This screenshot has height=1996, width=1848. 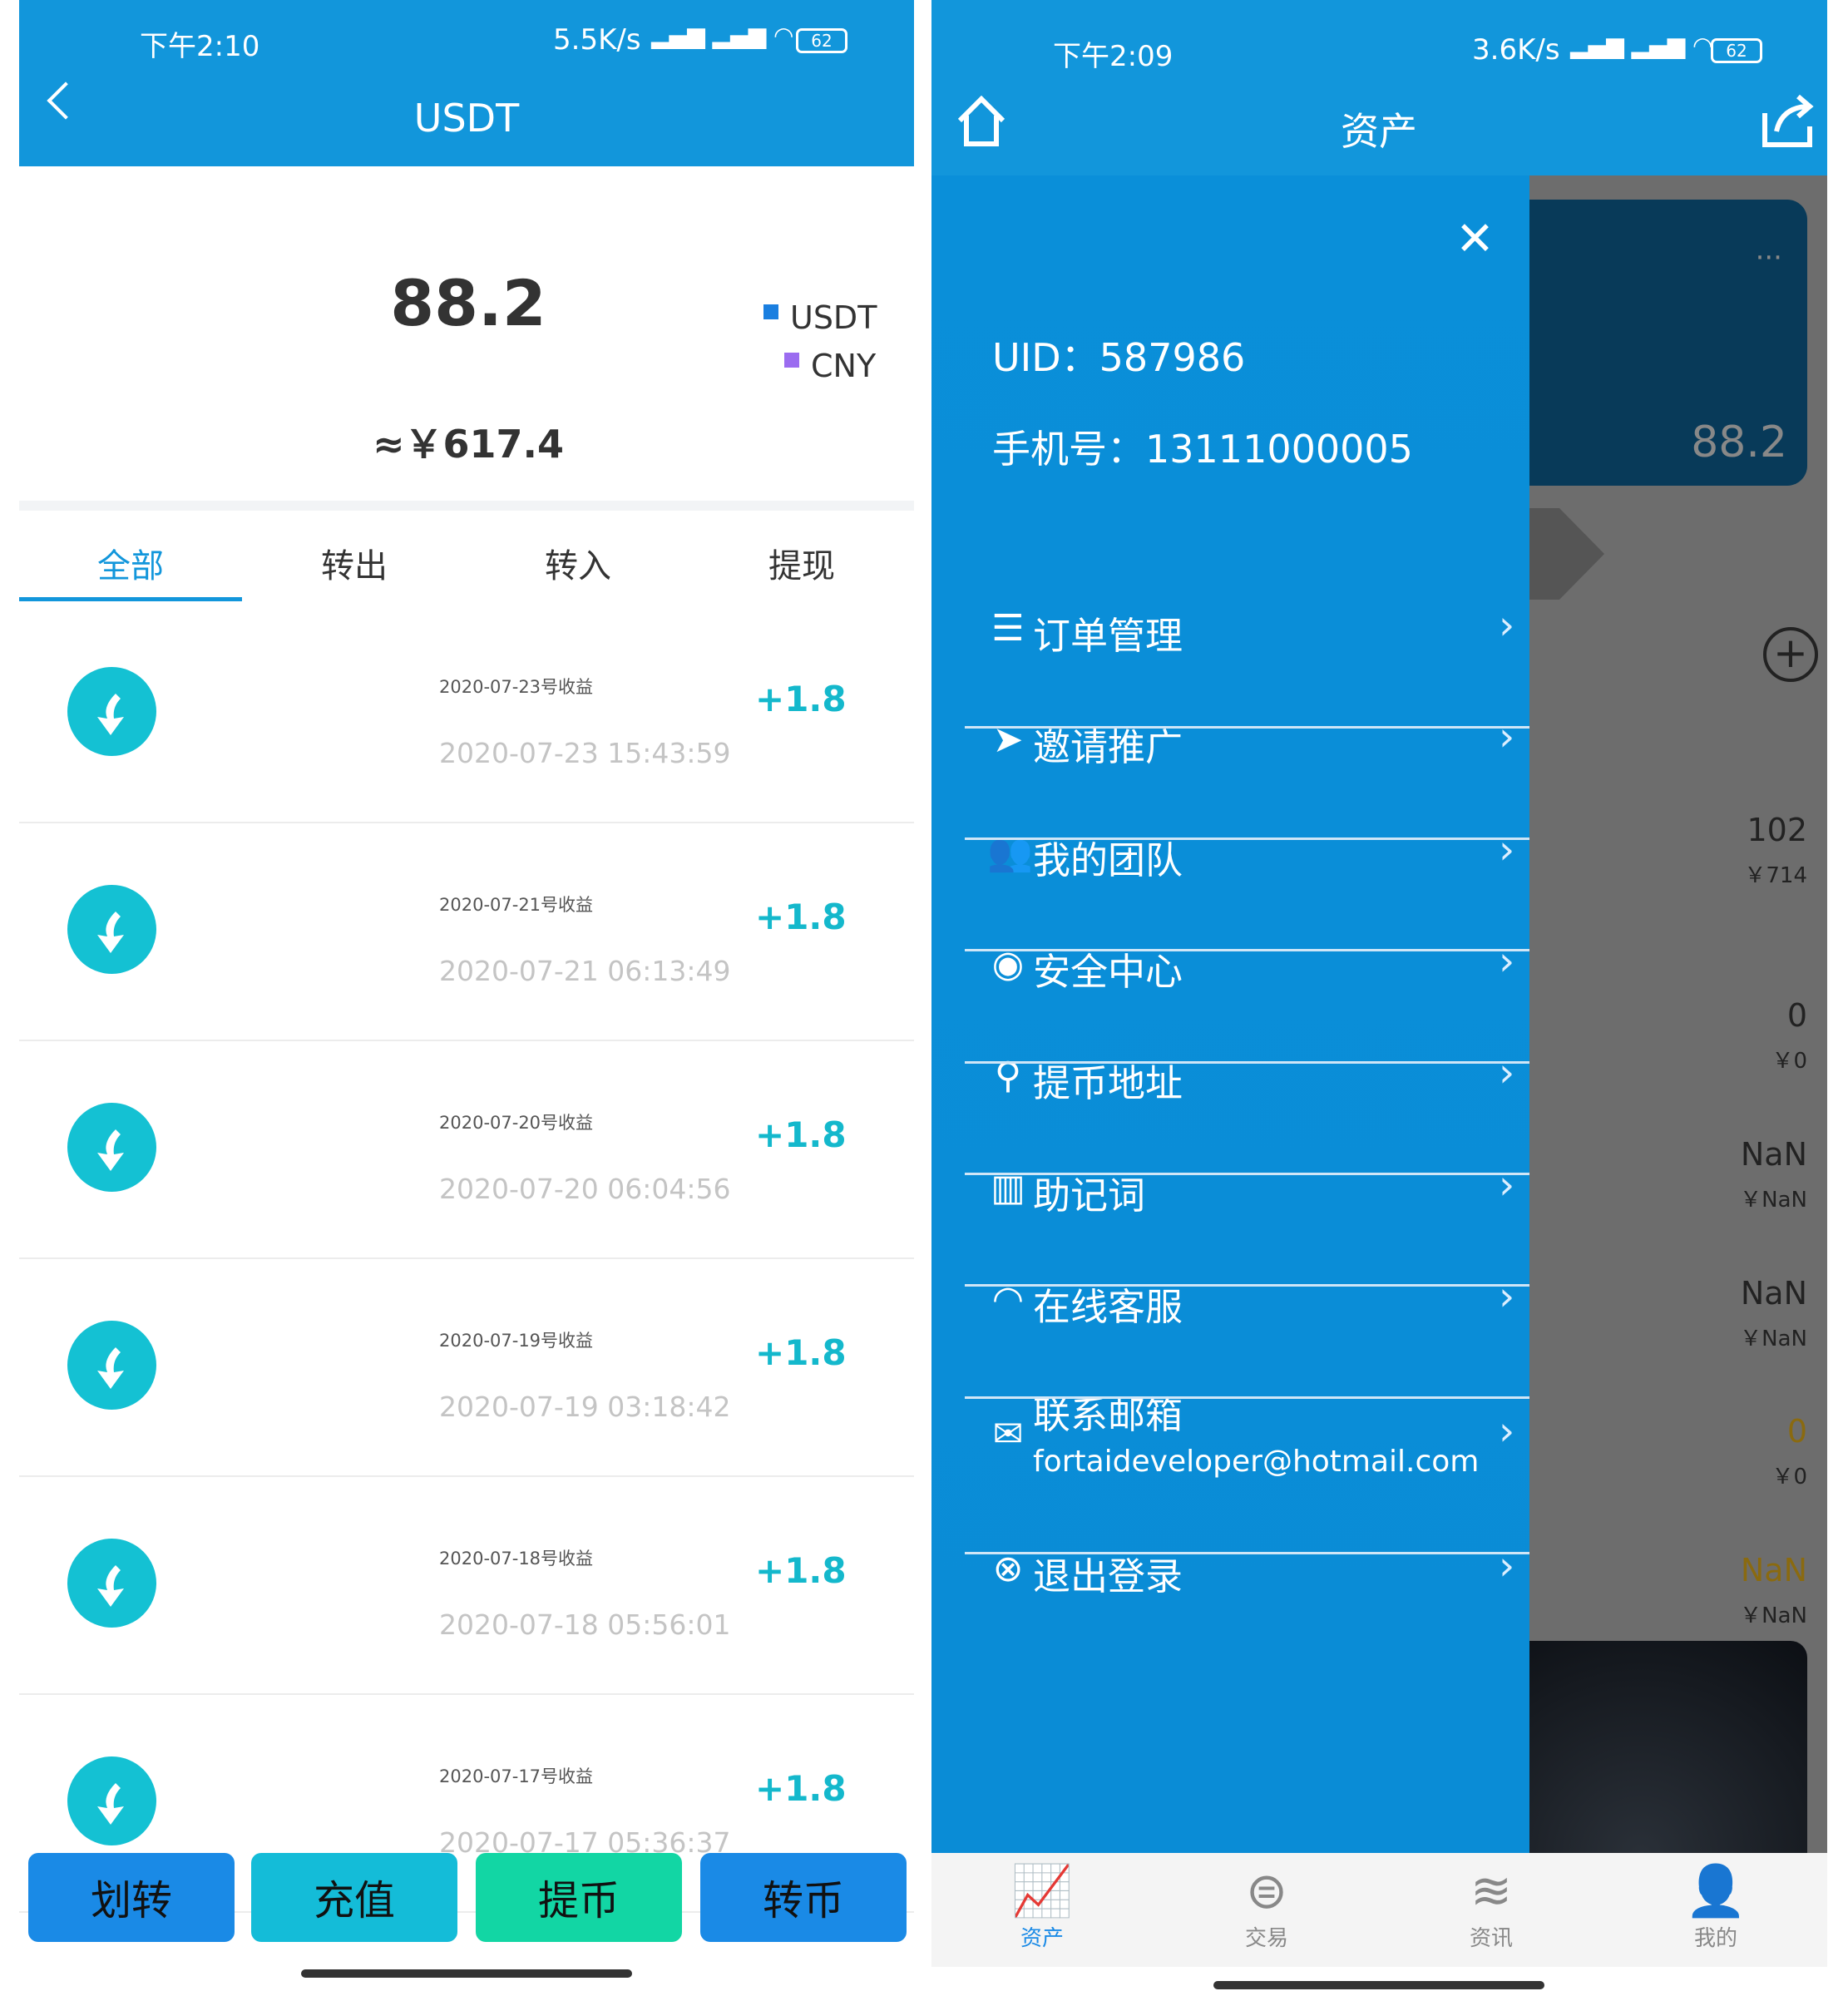 I want to click on legend-cny: CNY, so click(x=830, y=366).